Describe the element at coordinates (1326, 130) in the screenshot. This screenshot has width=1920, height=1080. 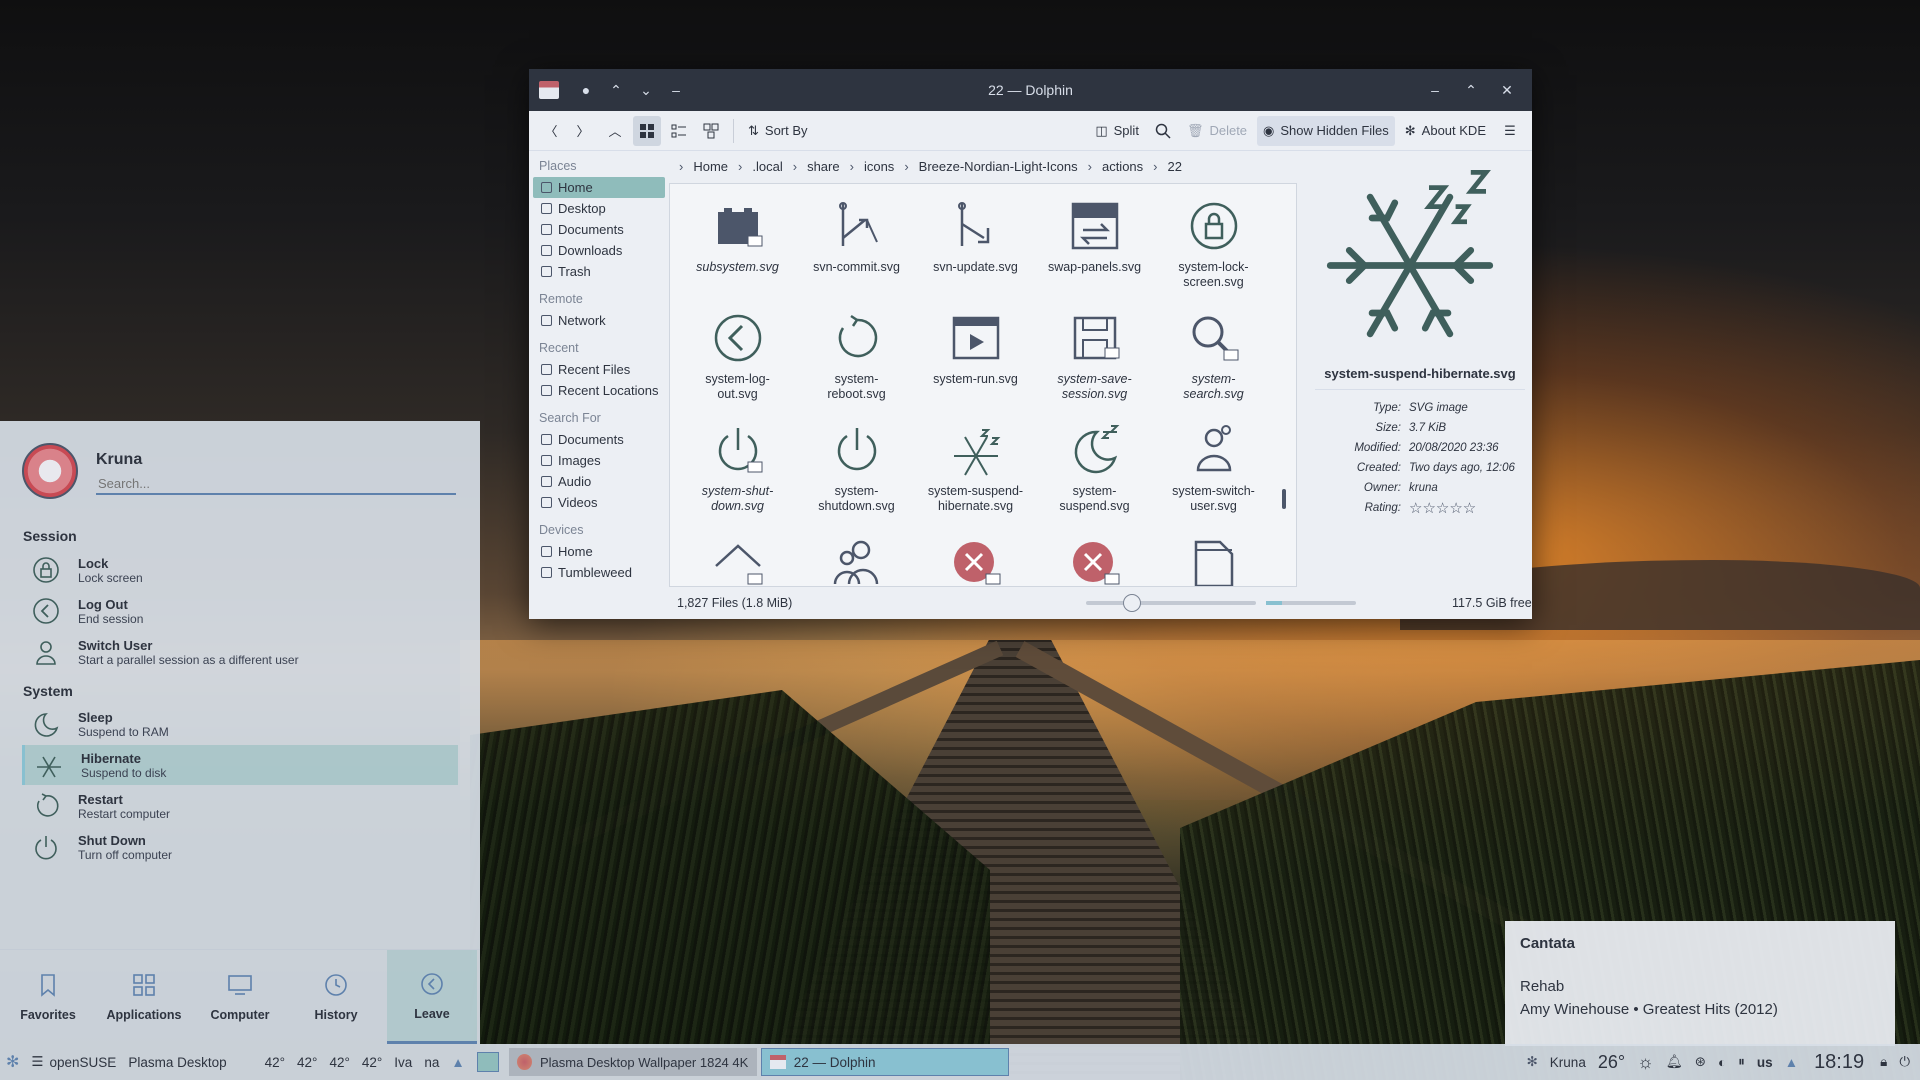
I see `show-hidden-files-button: ◉ Show Hidden Files` at that location.